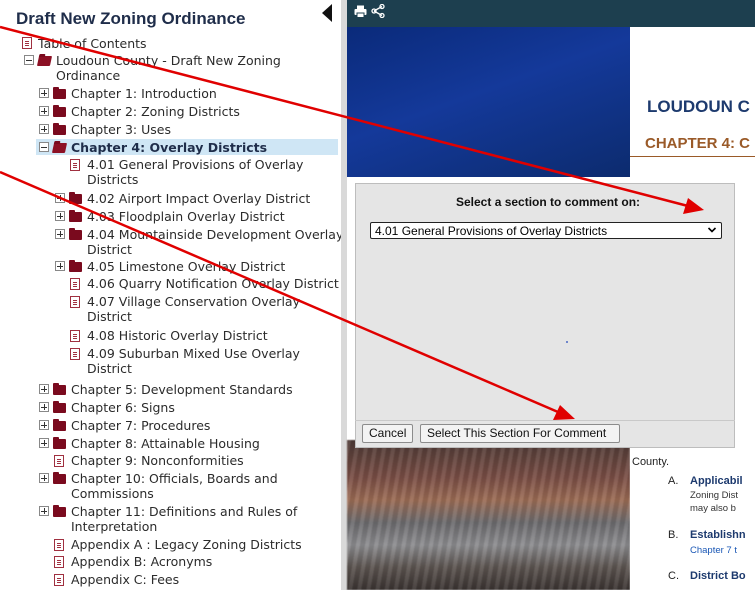 The image size is (755, 590). Describe the element at coordinates (195, 164) in the screenshot. I see `sidebar-item-label: 4.01 General Provisions of Overlay` at that location.